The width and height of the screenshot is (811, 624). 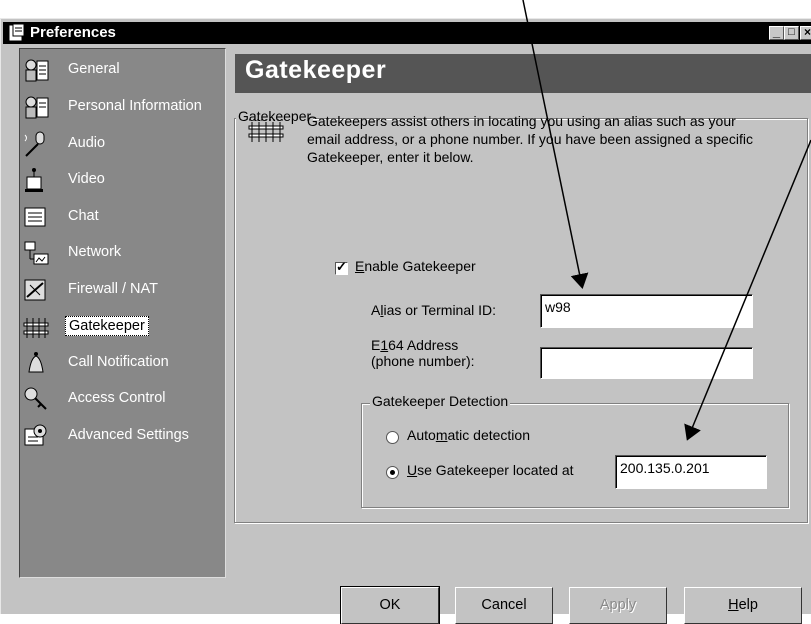 I want to click on sidebar-item-advanced-settings: Advanced Settings, so click(x=122, y=436).